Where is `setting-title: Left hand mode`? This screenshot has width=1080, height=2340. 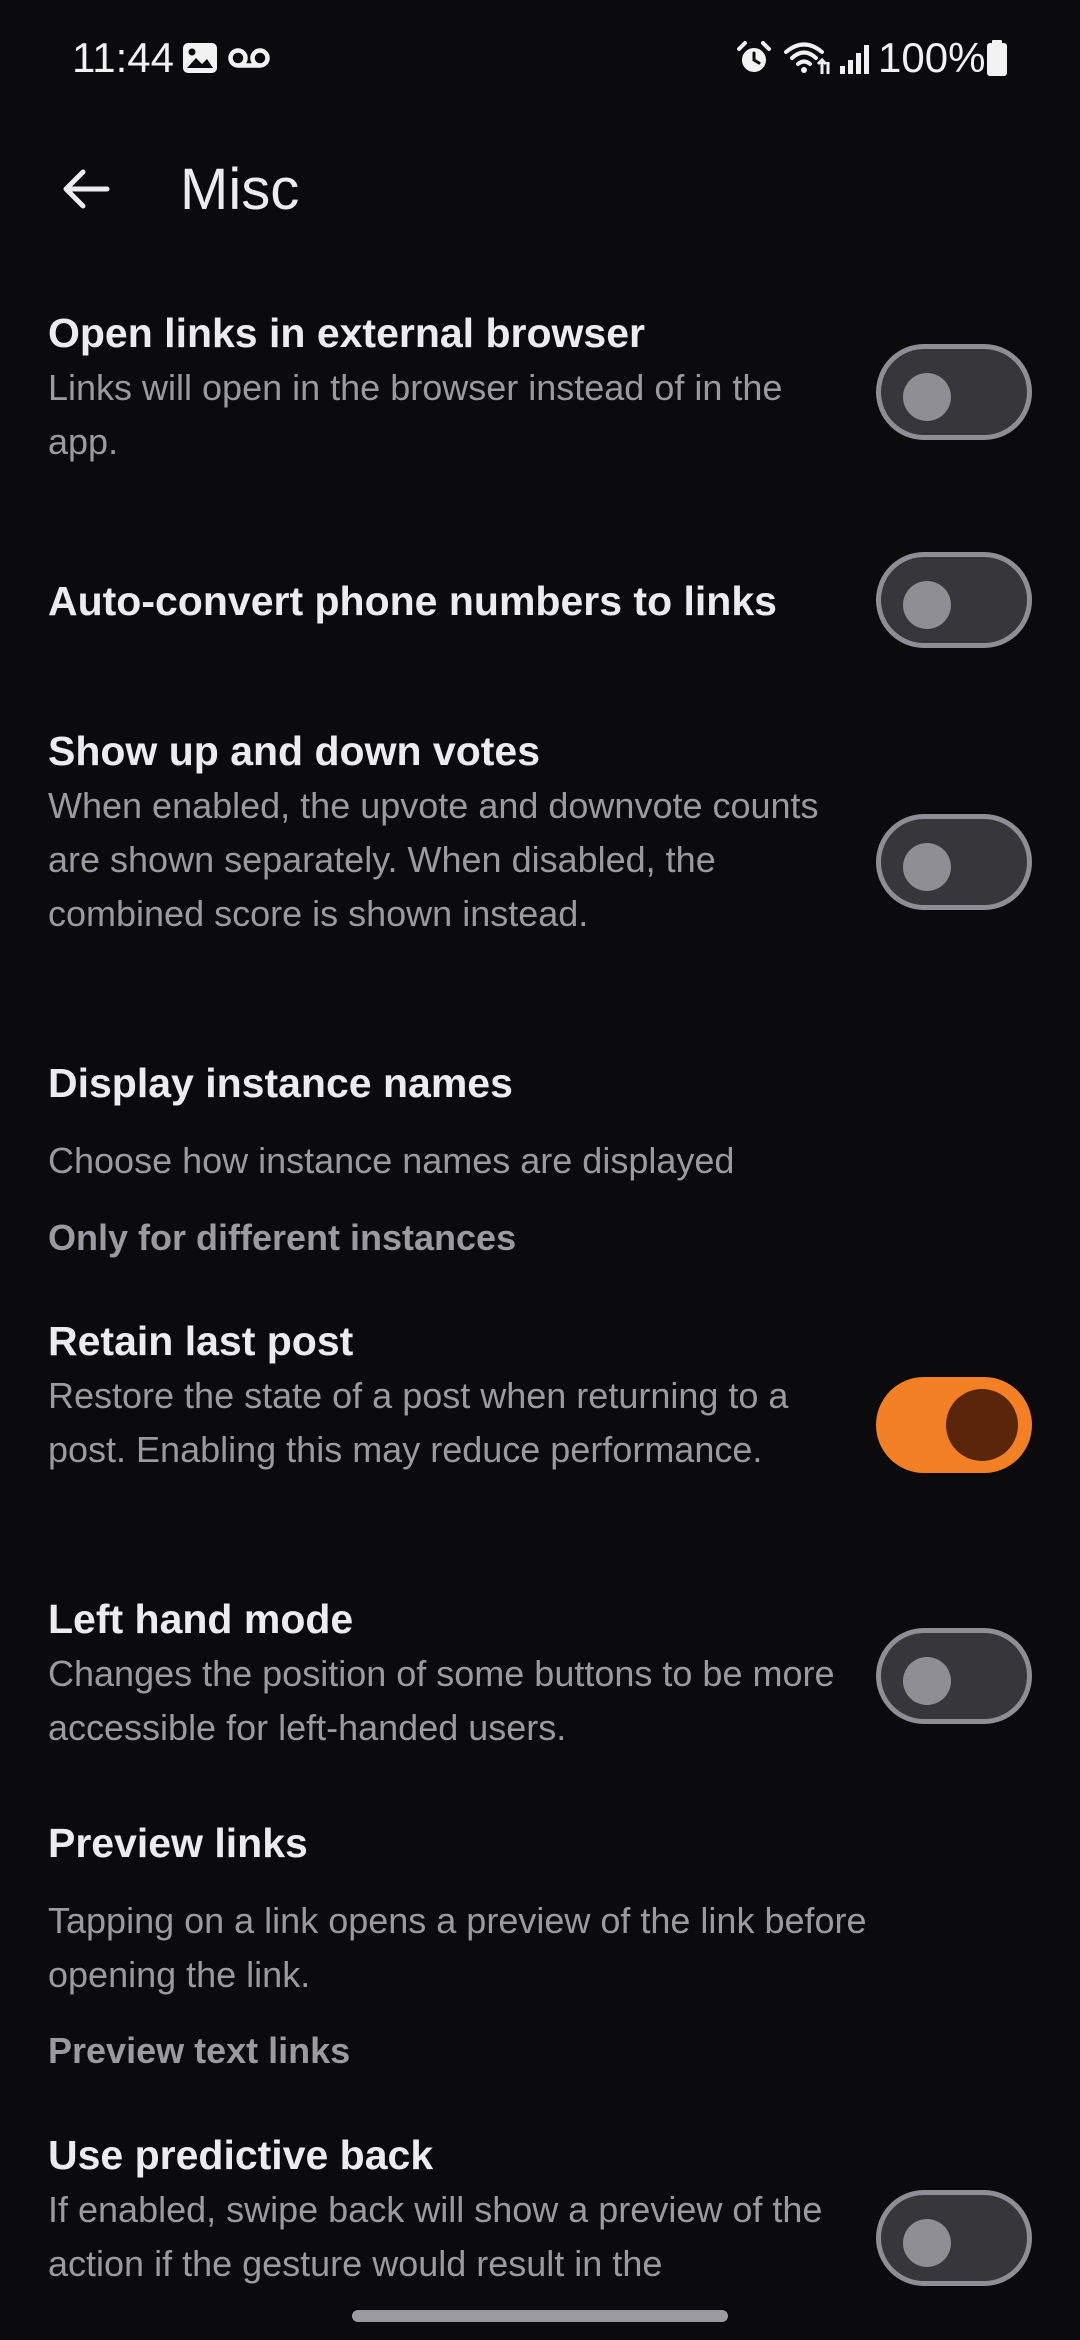
setting-title: Left hand mode is located at coordinates (201, 1619).